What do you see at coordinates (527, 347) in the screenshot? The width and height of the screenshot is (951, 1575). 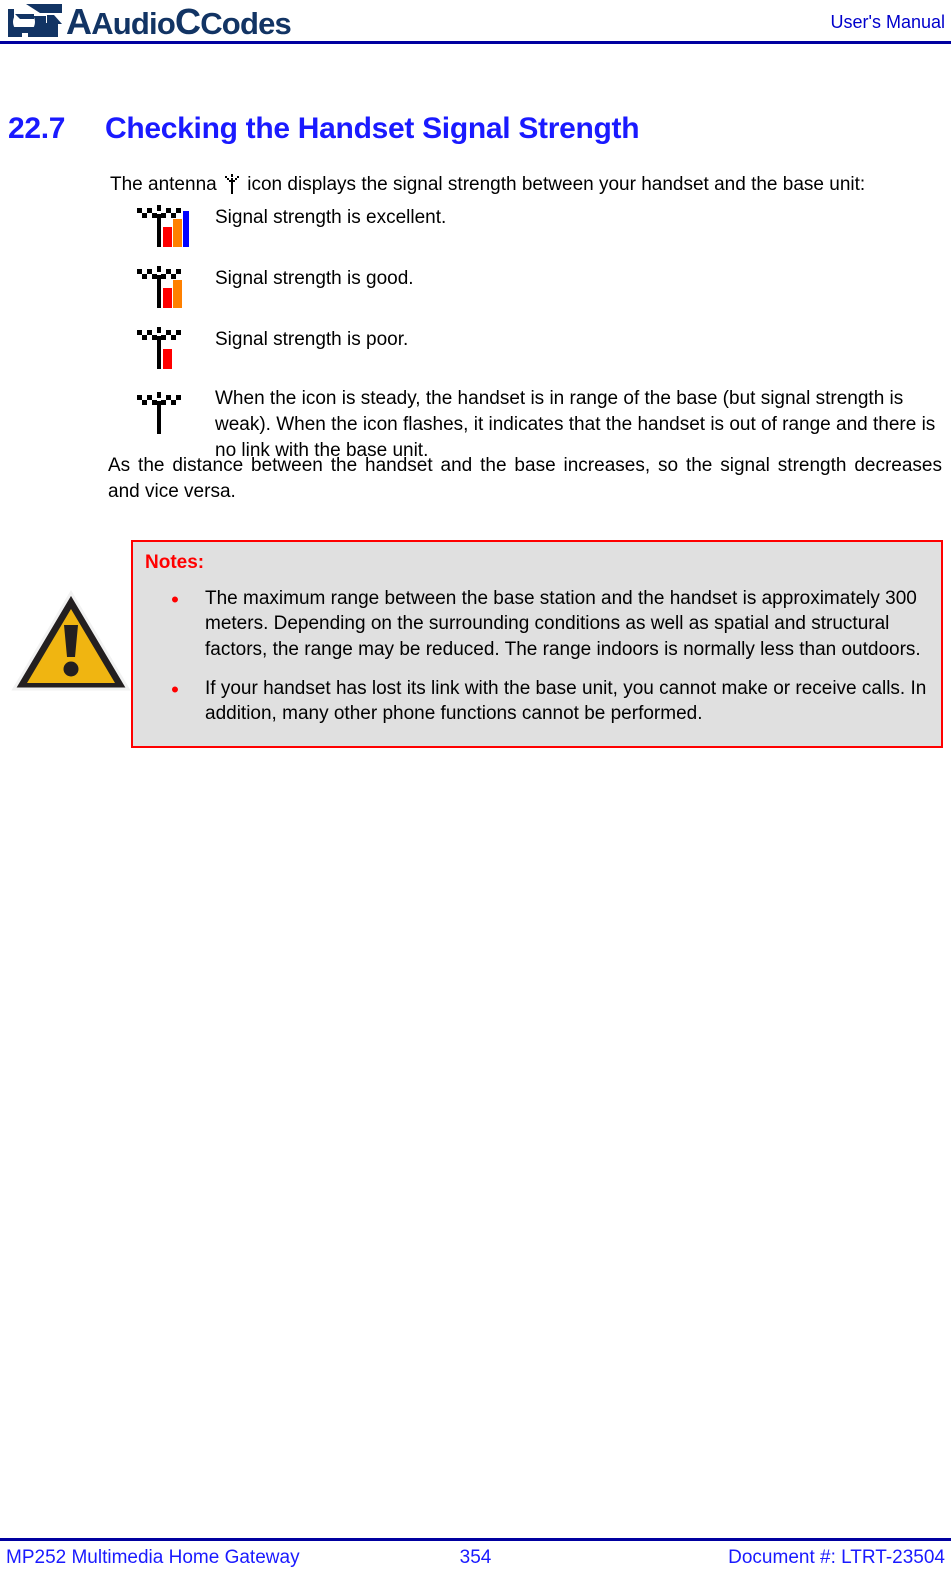 I see `list-item: Signal strength is poor.` at bounding box center [527, 347].